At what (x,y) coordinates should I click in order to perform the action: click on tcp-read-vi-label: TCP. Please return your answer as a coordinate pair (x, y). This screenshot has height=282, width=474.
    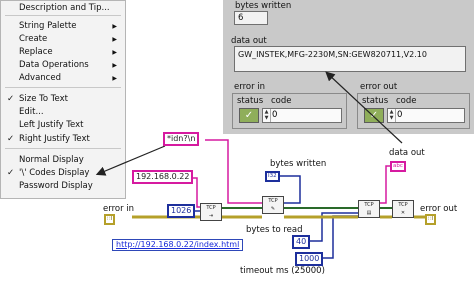
    Looking at the image, I should click on (369, 205).